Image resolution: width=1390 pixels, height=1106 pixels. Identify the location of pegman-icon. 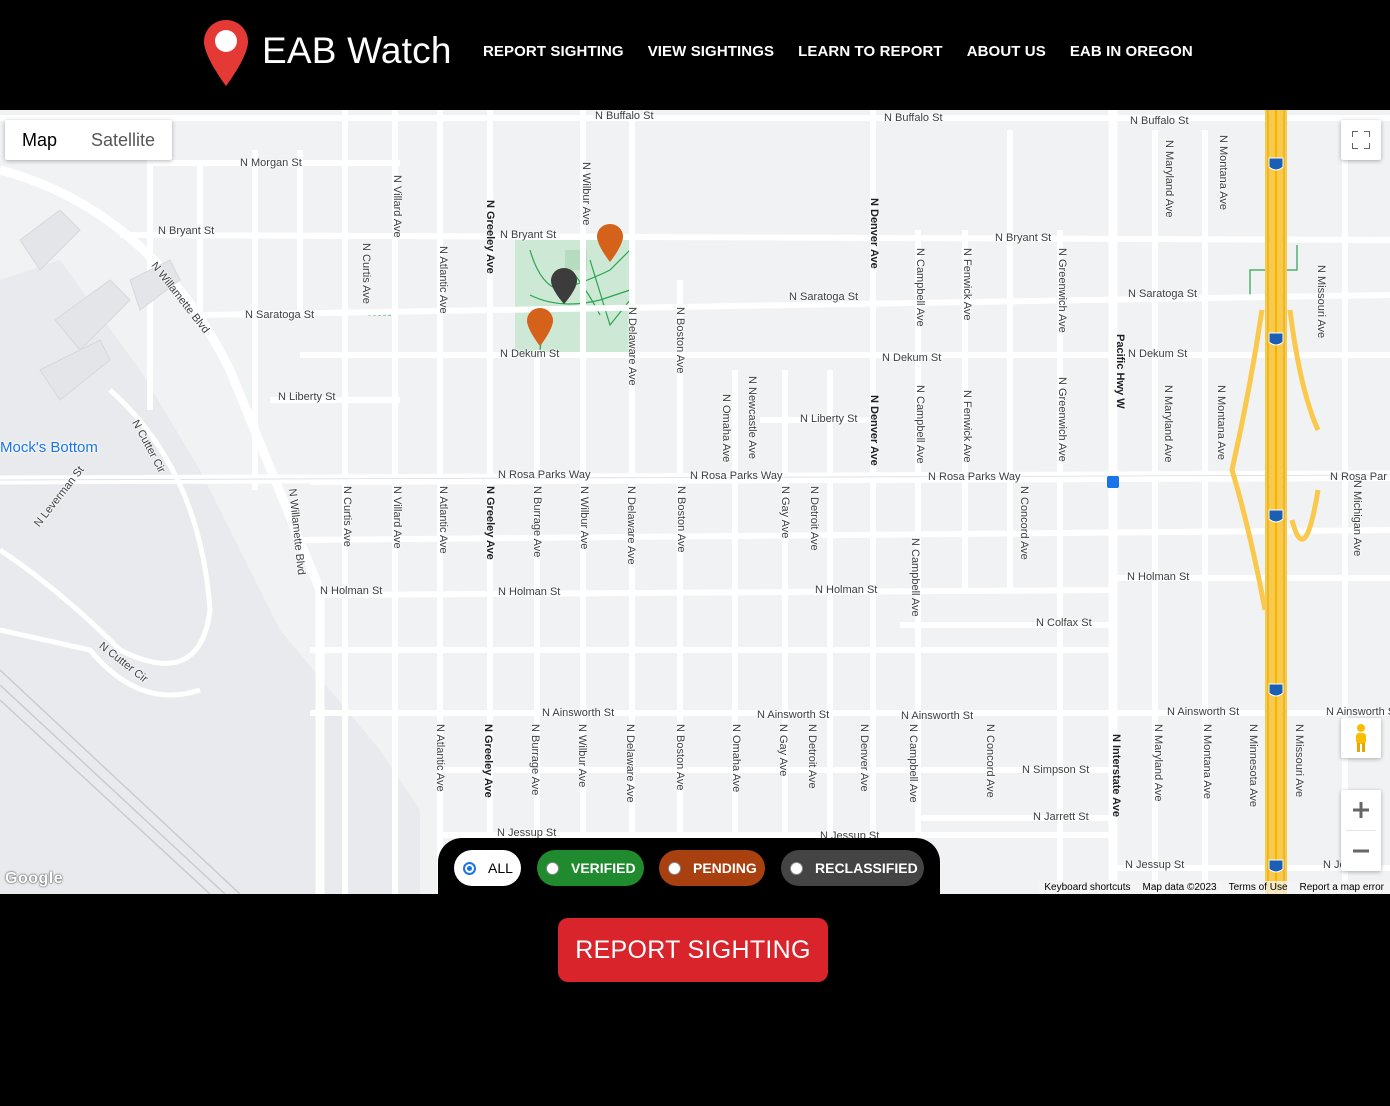
(1361, 738).